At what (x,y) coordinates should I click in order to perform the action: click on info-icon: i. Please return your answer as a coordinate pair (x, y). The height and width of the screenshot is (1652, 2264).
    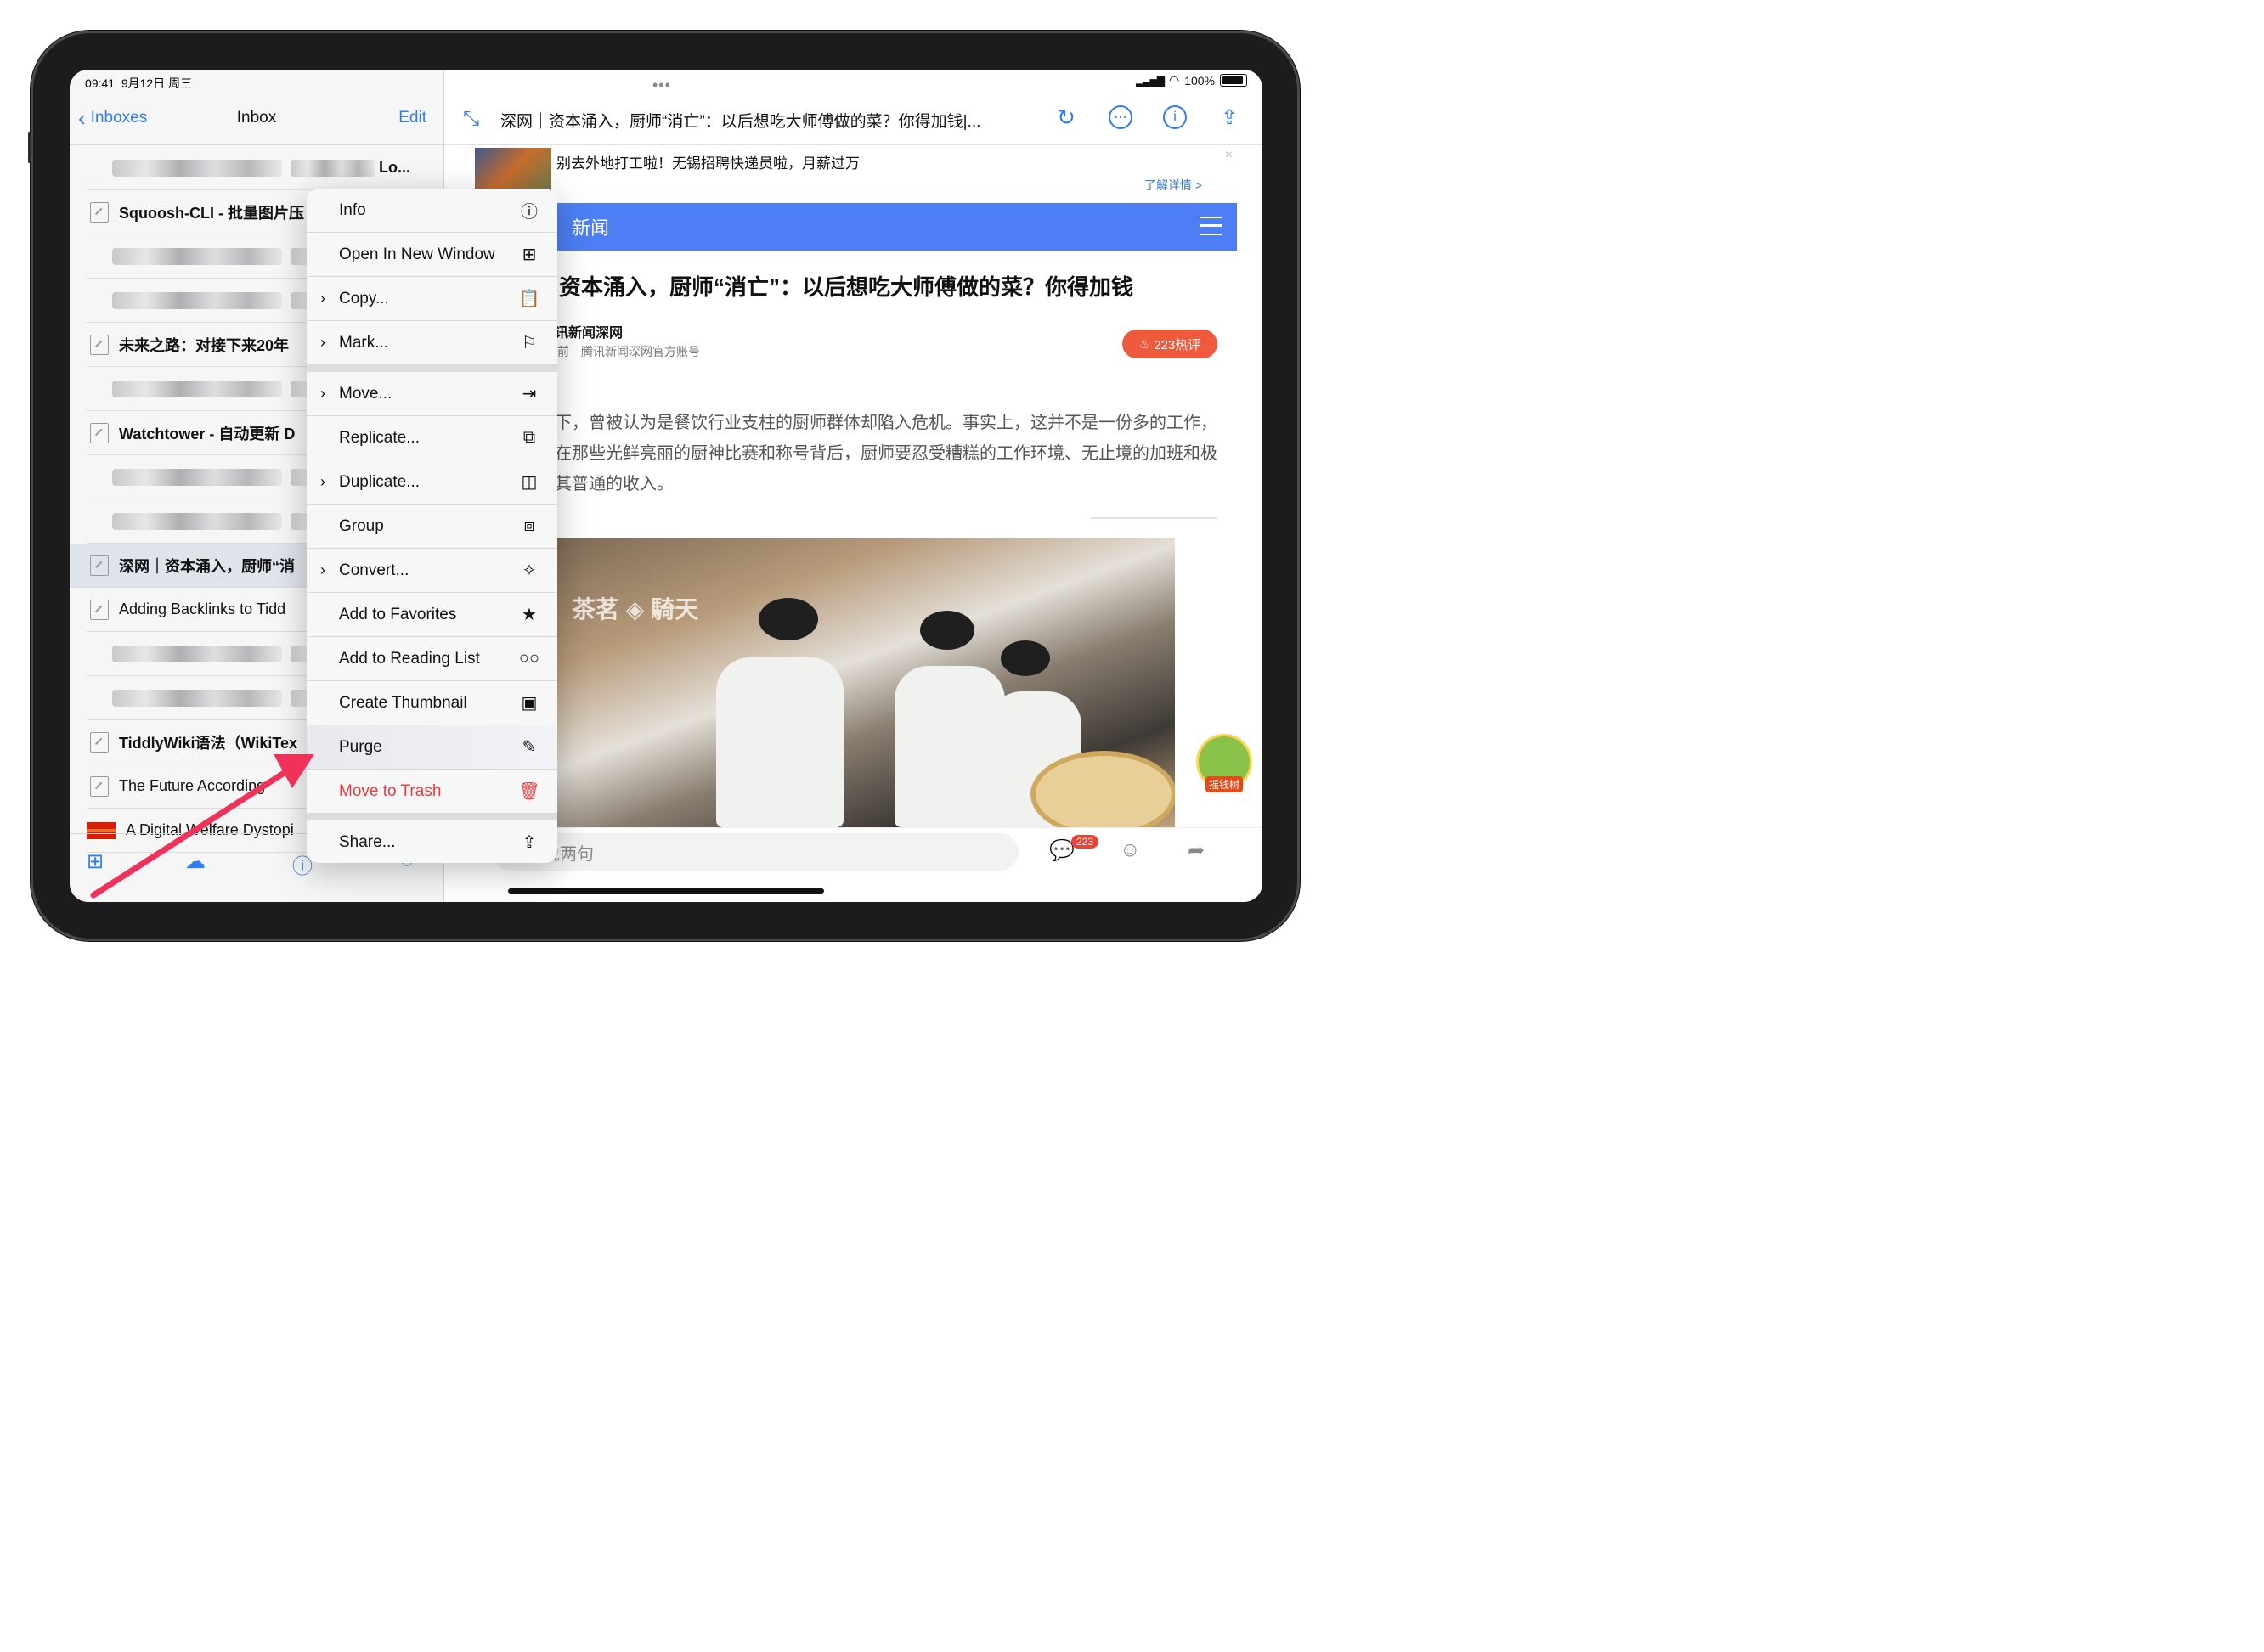
    Looking at the image, I should click on (1175, 117).